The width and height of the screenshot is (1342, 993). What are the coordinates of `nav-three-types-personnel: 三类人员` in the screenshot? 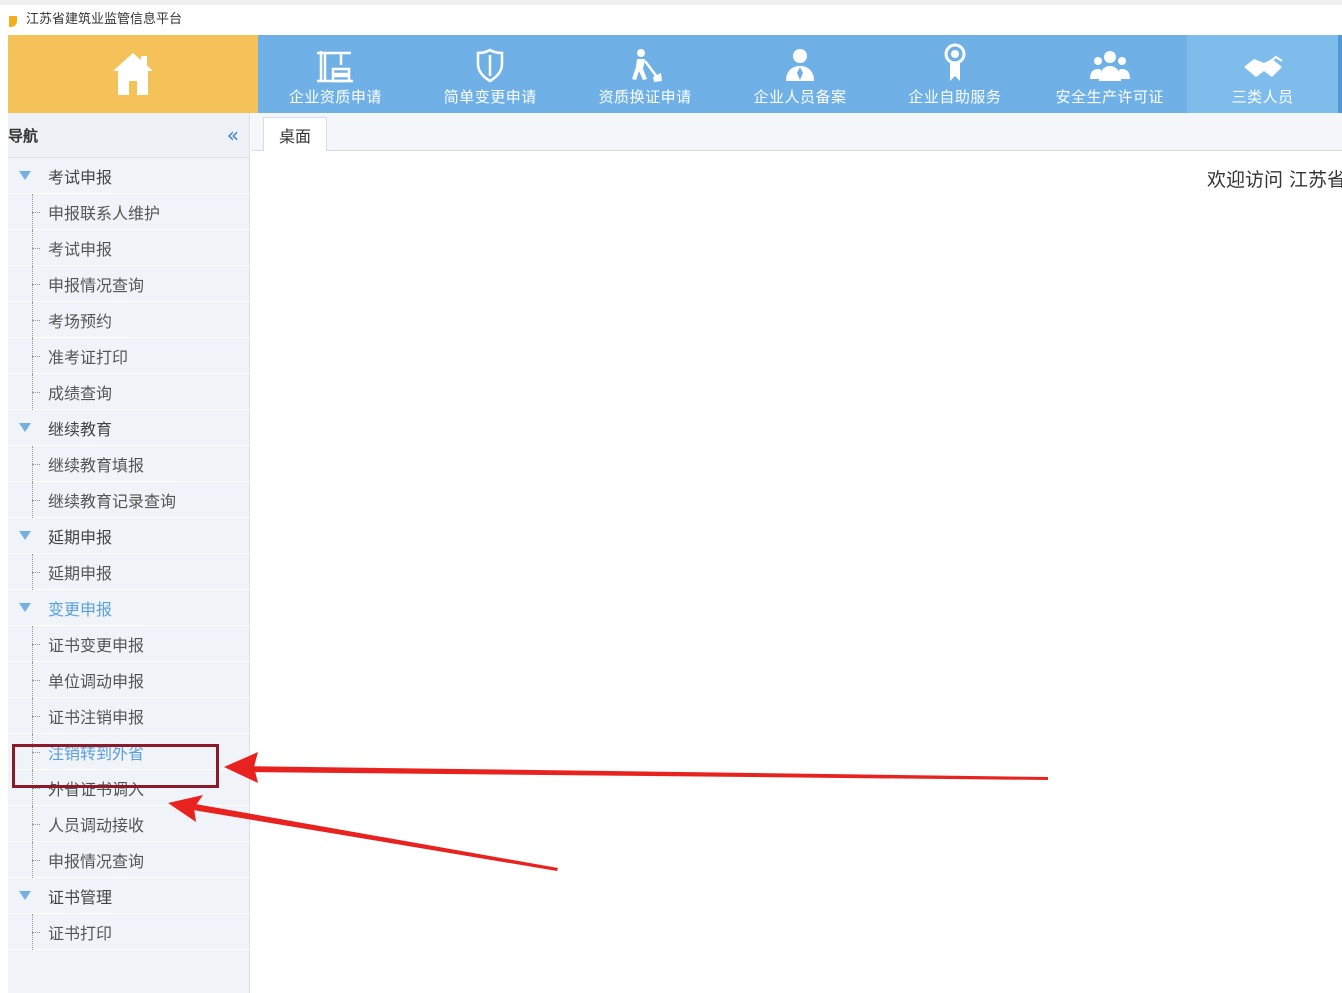 It's located at (1264, 74).